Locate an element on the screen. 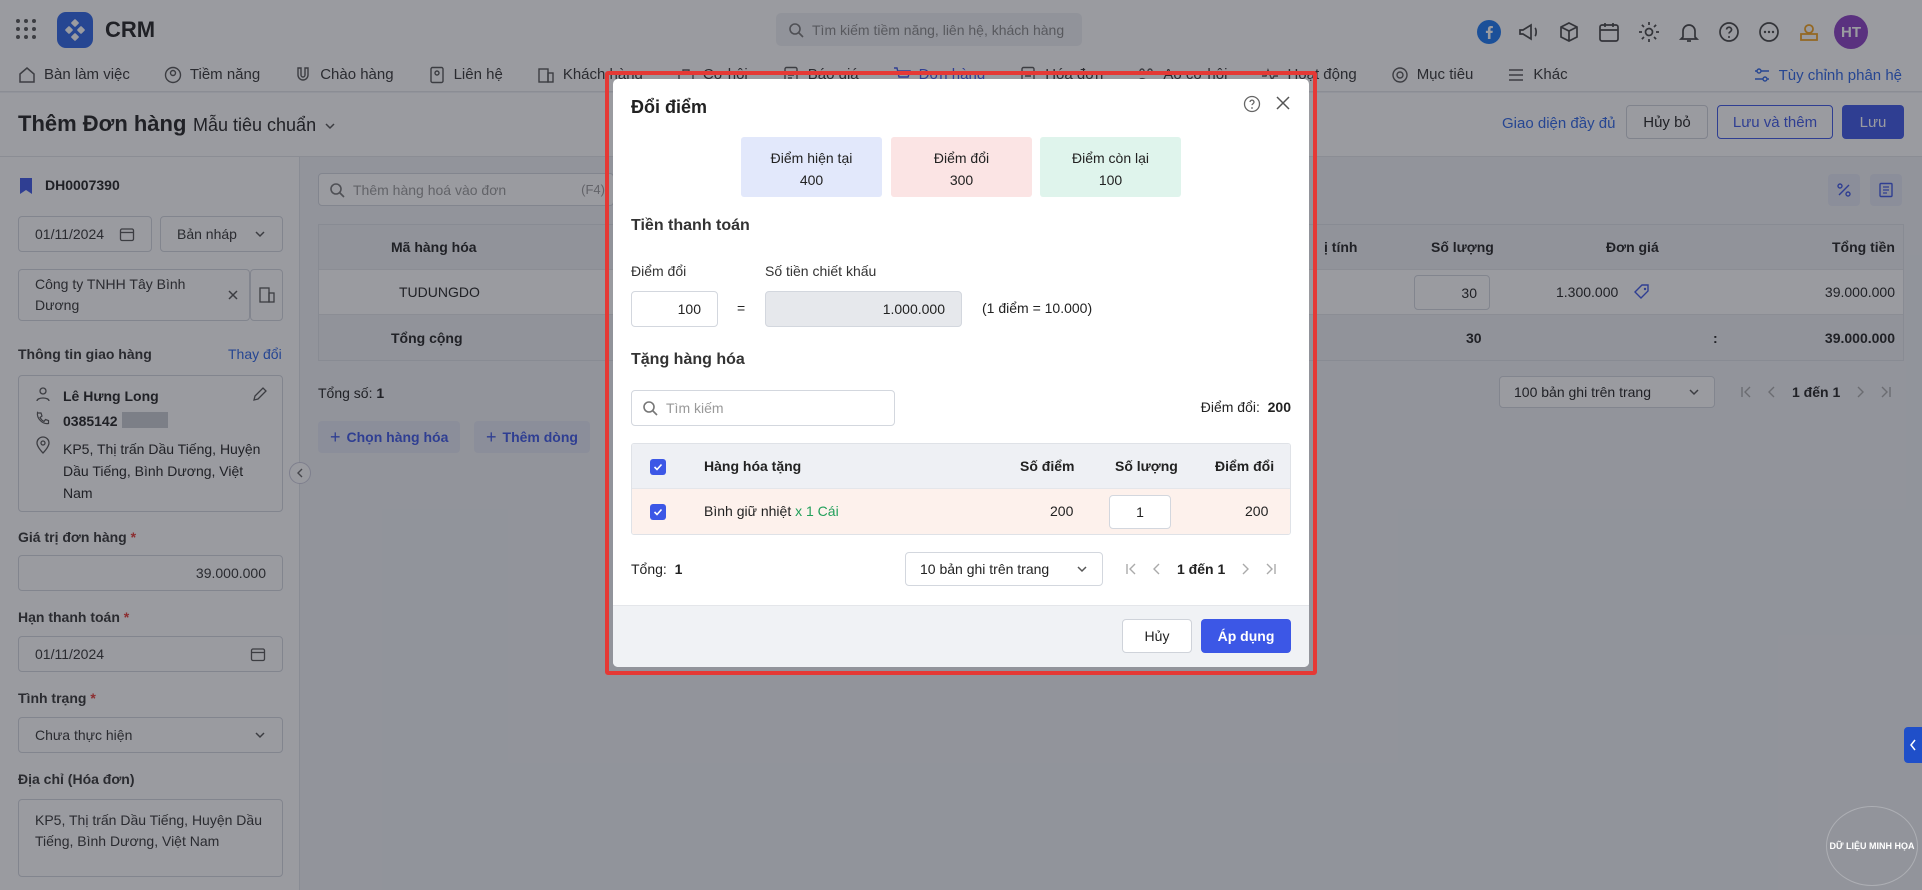  gift-qty-input: 1 is located at coordinates (1140, 512).